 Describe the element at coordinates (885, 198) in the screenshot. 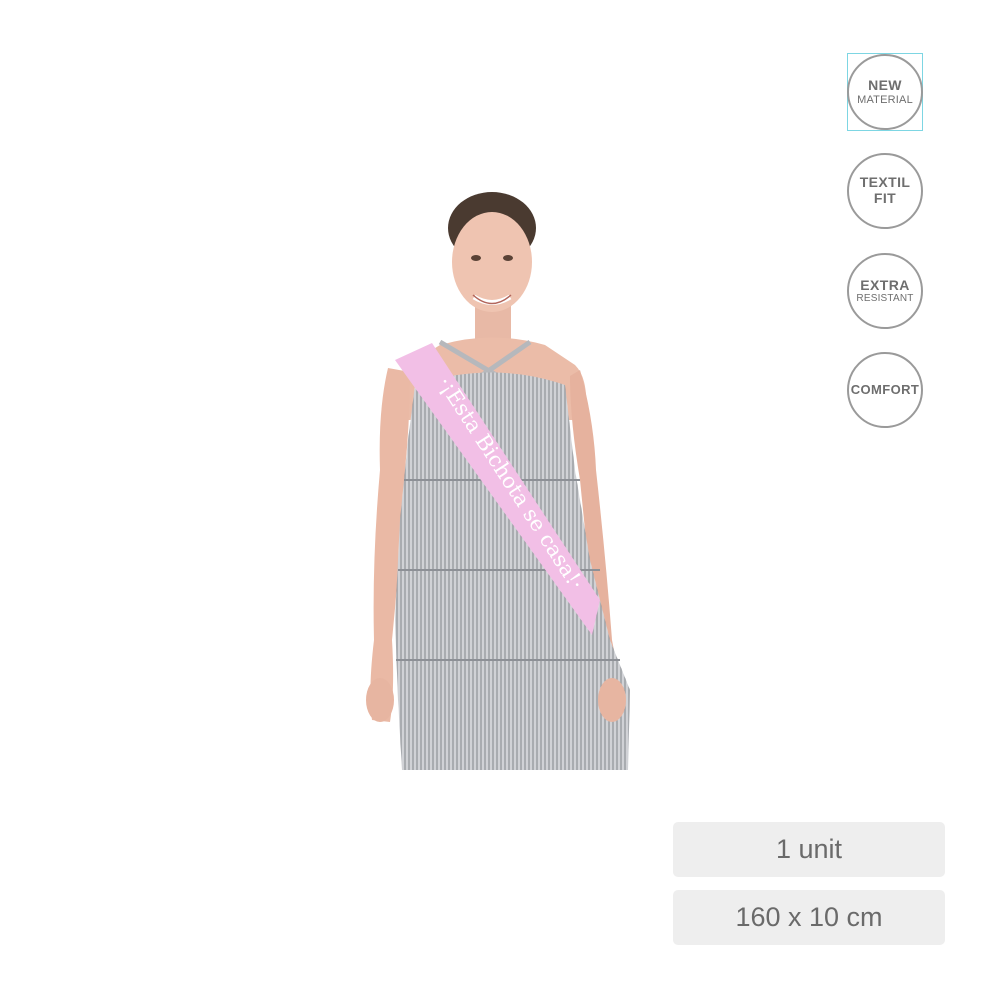

I see `badge-line2: FIT` at that location.